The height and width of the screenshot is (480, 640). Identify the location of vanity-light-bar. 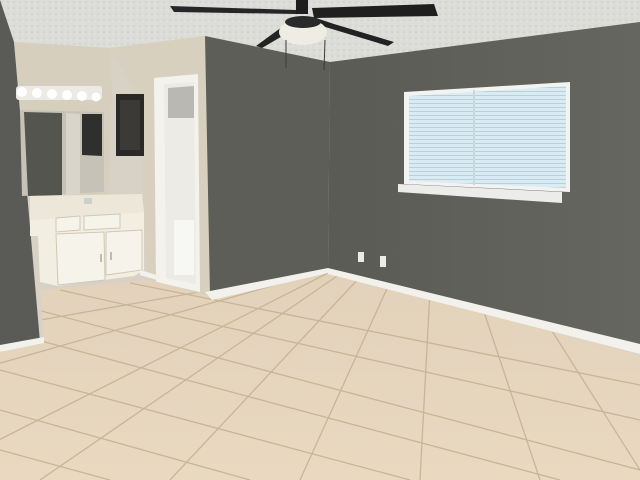
(59, 94).